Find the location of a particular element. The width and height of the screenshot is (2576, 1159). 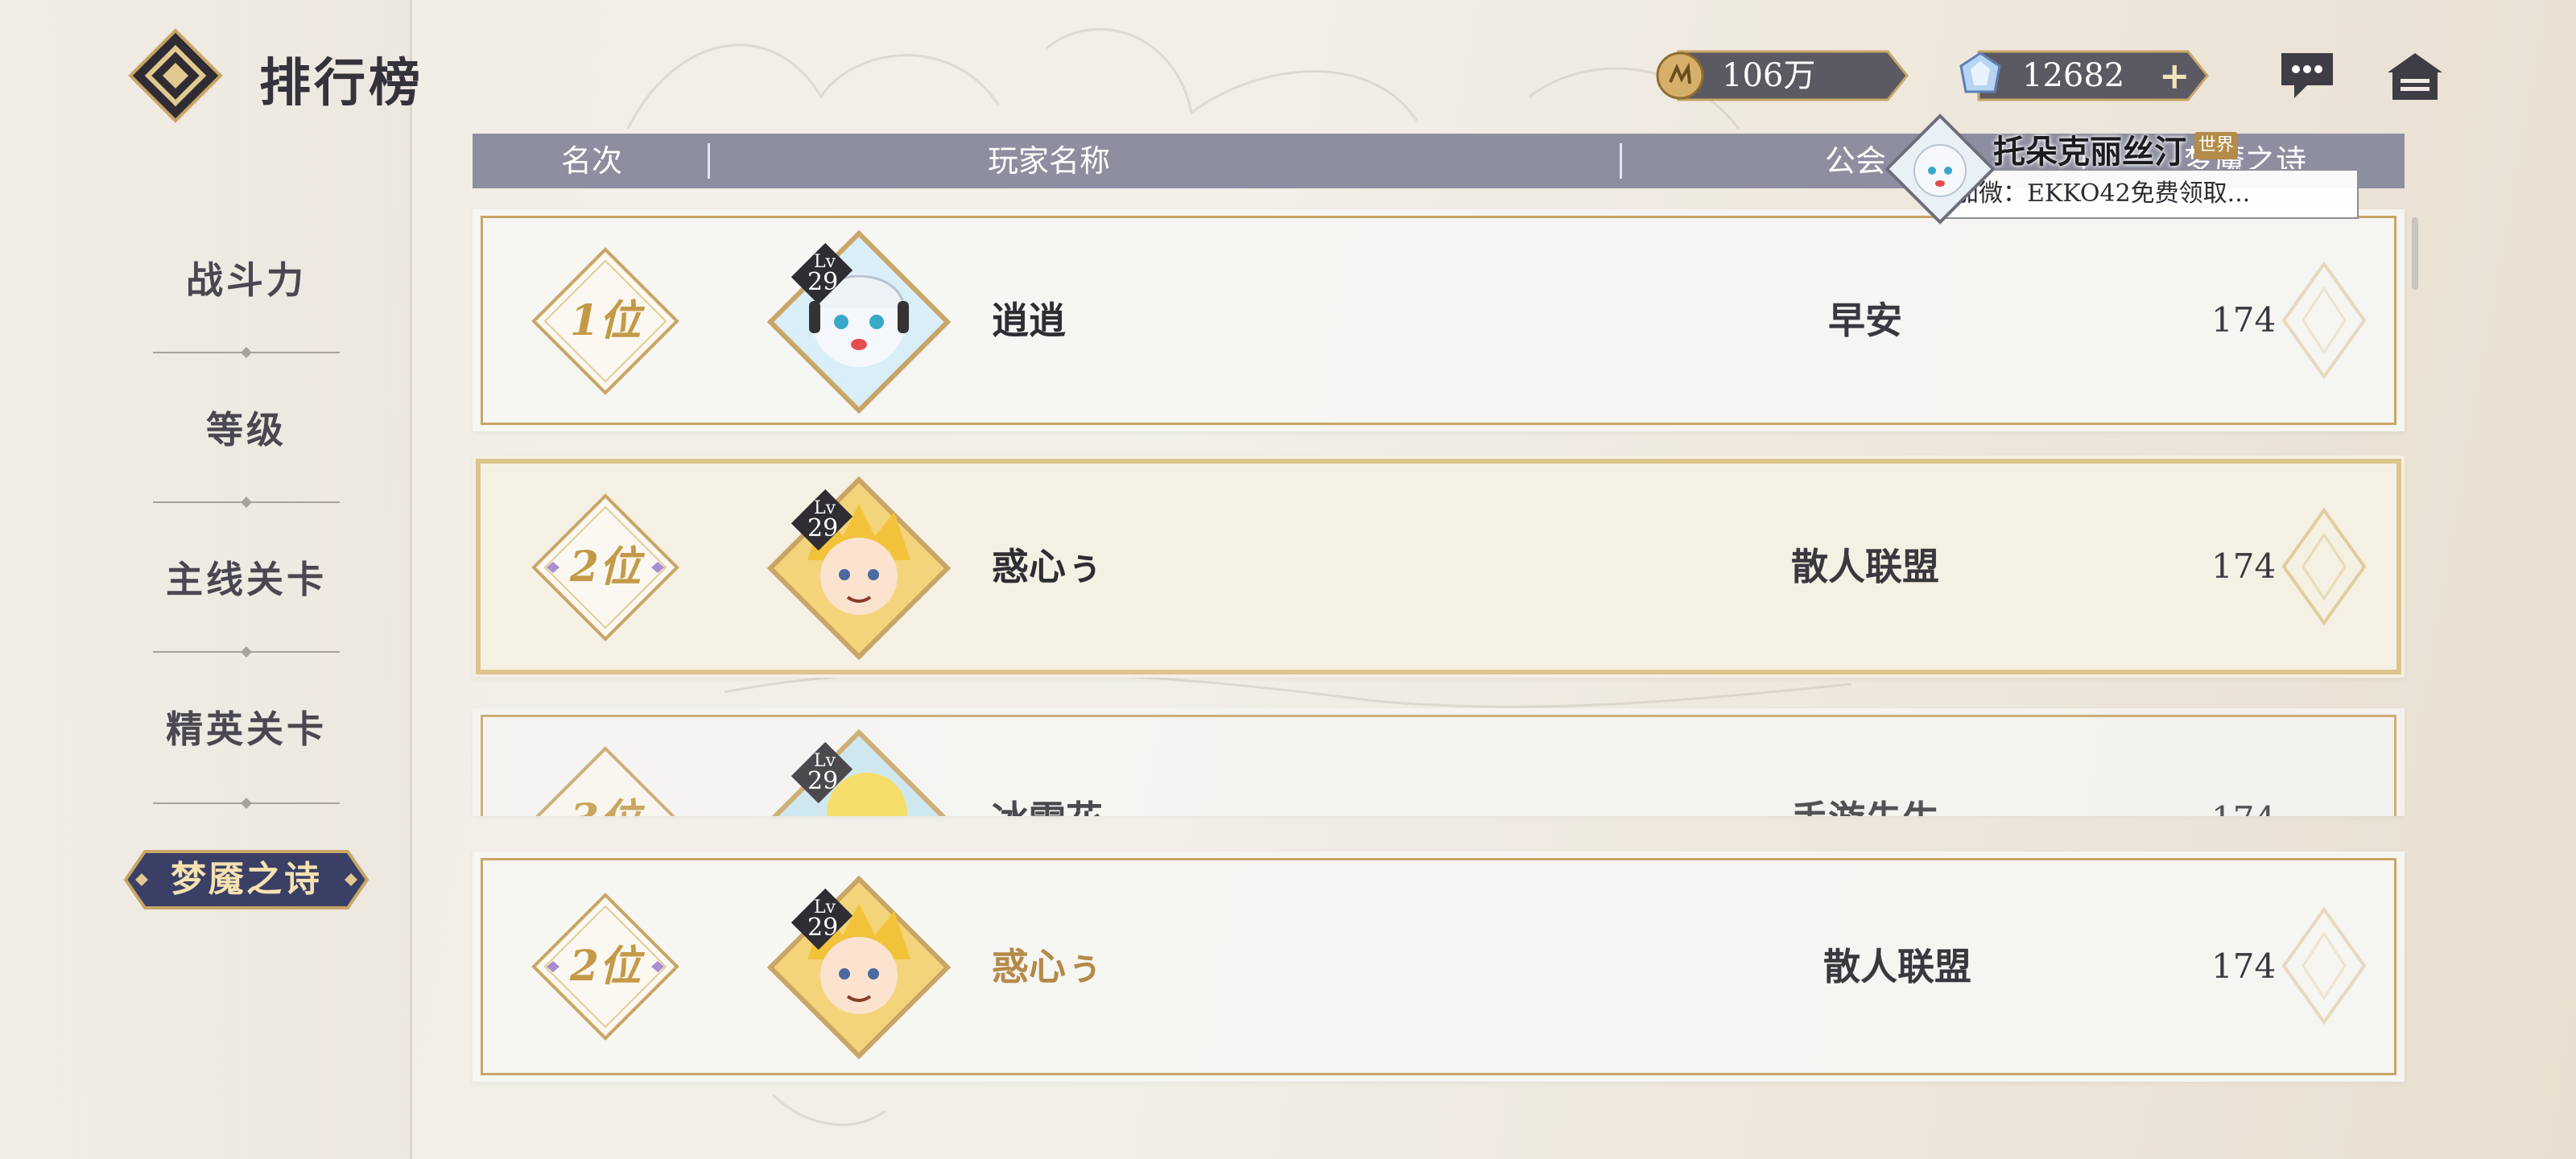

sidebar-item-main-stage: 主线关卡 is located at coordinates (246, 577).